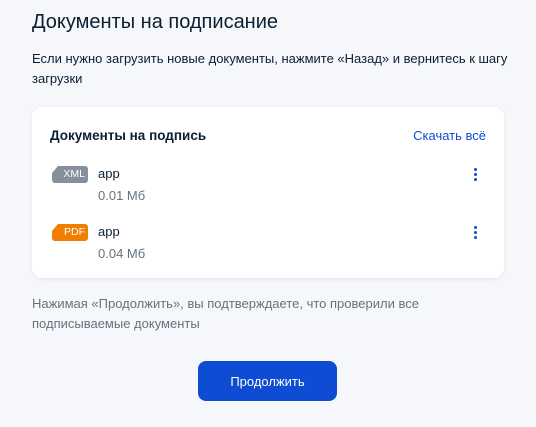 The image size is (536, 427). Describe the element at coordinates (122, 195) in the screenshot. I see `file-size: 0.01 Мб` at that location.